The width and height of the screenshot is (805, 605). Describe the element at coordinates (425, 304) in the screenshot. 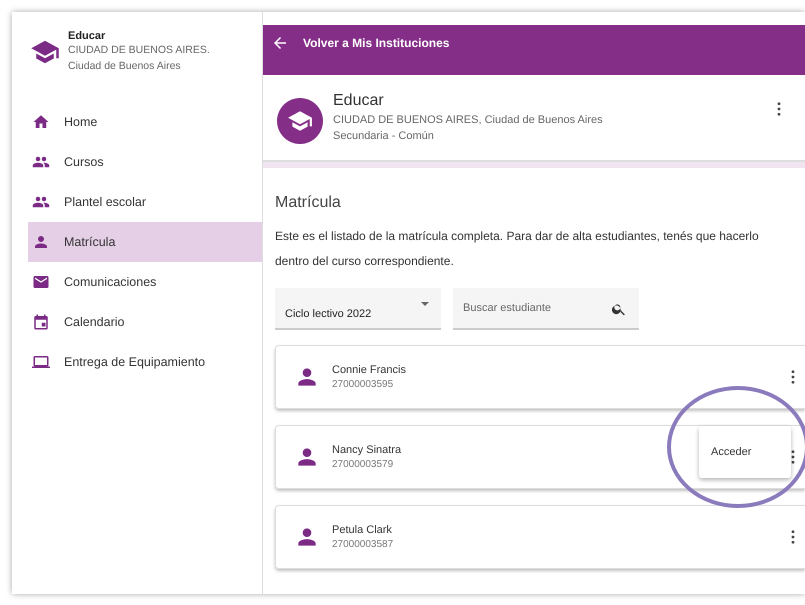

I see `caret-icon` at that location.